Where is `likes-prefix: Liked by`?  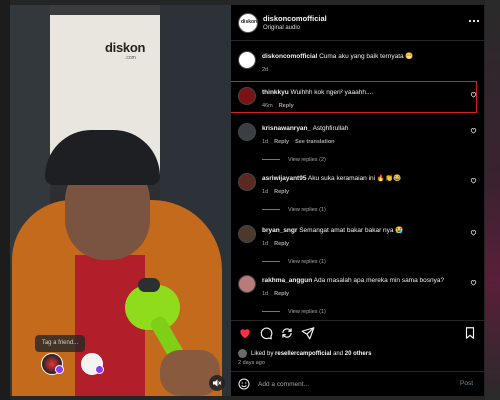
likes-prefix: Liked by is located at coordinates (262, 353).